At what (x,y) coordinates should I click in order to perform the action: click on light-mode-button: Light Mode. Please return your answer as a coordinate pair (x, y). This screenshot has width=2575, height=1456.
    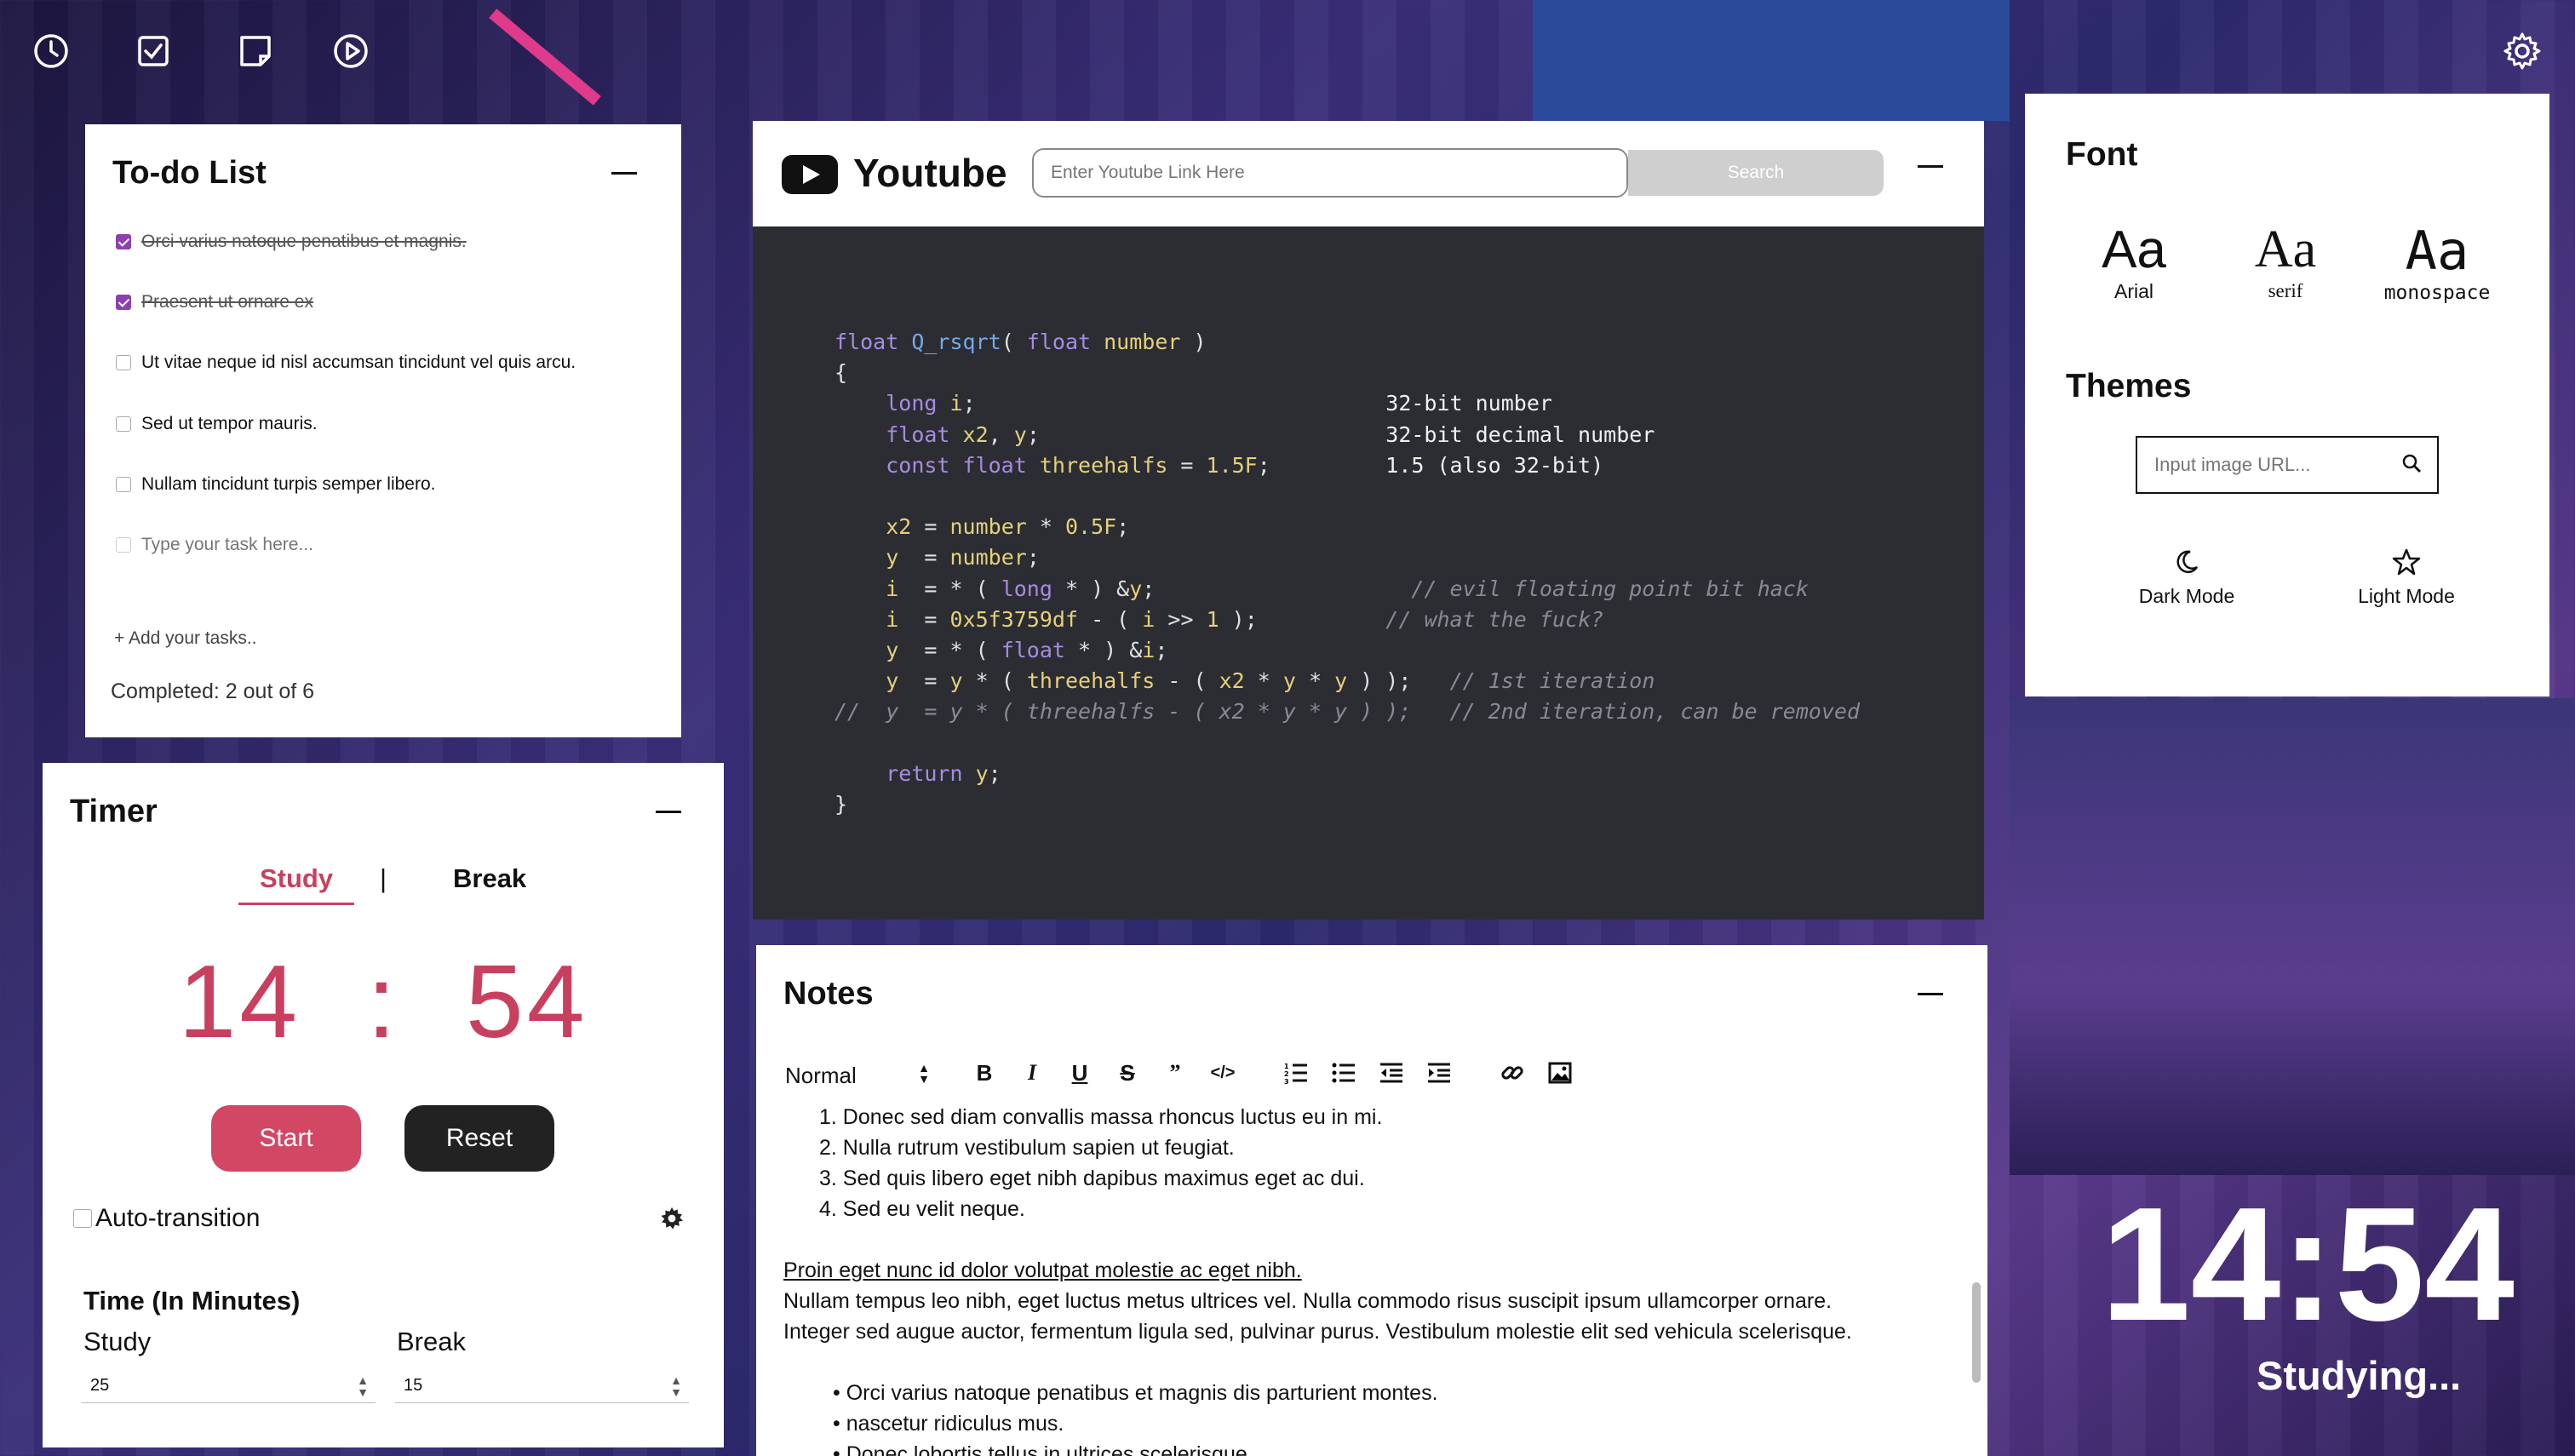
    Looking at the image, I should click on (2406, 578).